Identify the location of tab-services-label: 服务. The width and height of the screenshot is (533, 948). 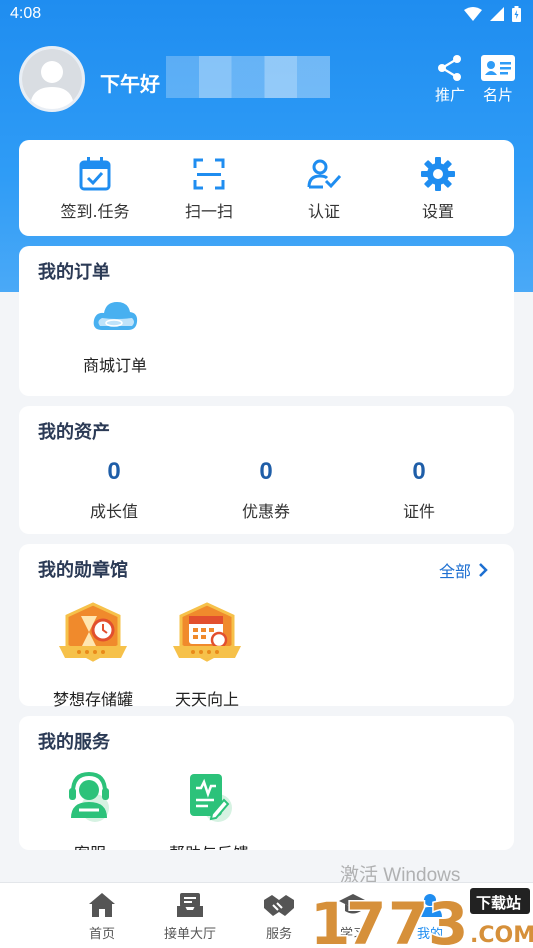
(278, 934).